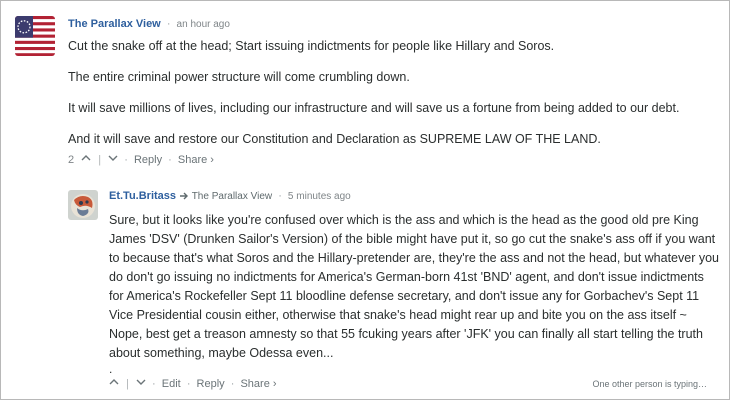 This screenshot has width=730, height=400. I want to click on user-avatar-flag, so click(35, 36).